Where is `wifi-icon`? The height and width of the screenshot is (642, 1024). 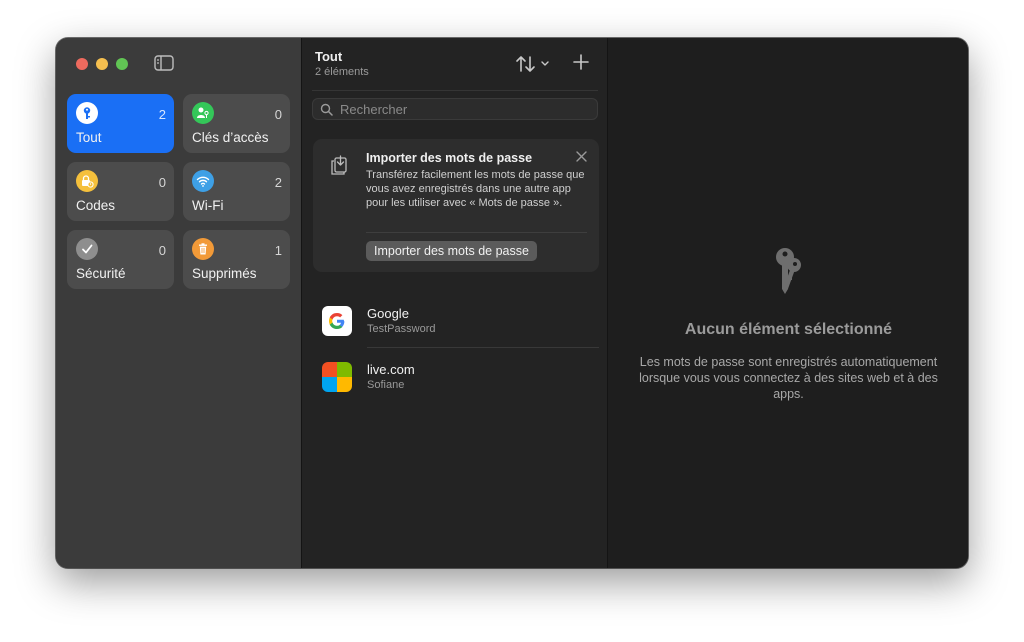 wifi-icon is located at coordinates (203, 181).